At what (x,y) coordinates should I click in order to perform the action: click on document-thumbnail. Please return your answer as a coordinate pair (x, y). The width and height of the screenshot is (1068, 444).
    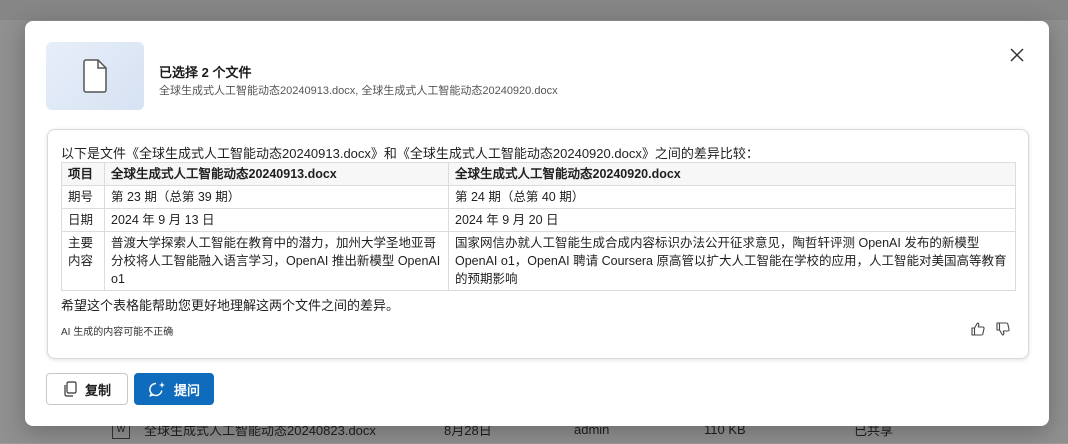
    Looking at the image, I should click on (95, 76).